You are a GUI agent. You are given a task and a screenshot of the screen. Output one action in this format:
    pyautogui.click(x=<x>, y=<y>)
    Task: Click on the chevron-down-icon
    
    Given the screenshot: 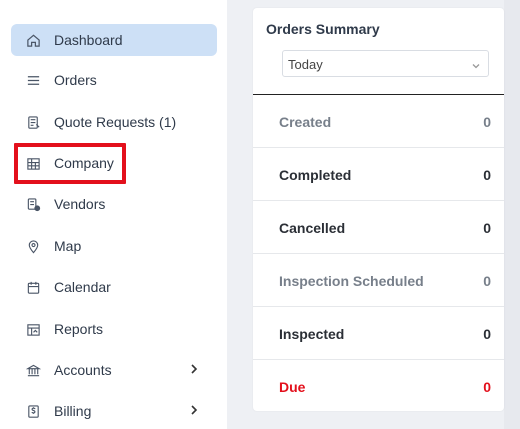 What is the action you would take?
    pyautogui.click(x=476, y=64)
    